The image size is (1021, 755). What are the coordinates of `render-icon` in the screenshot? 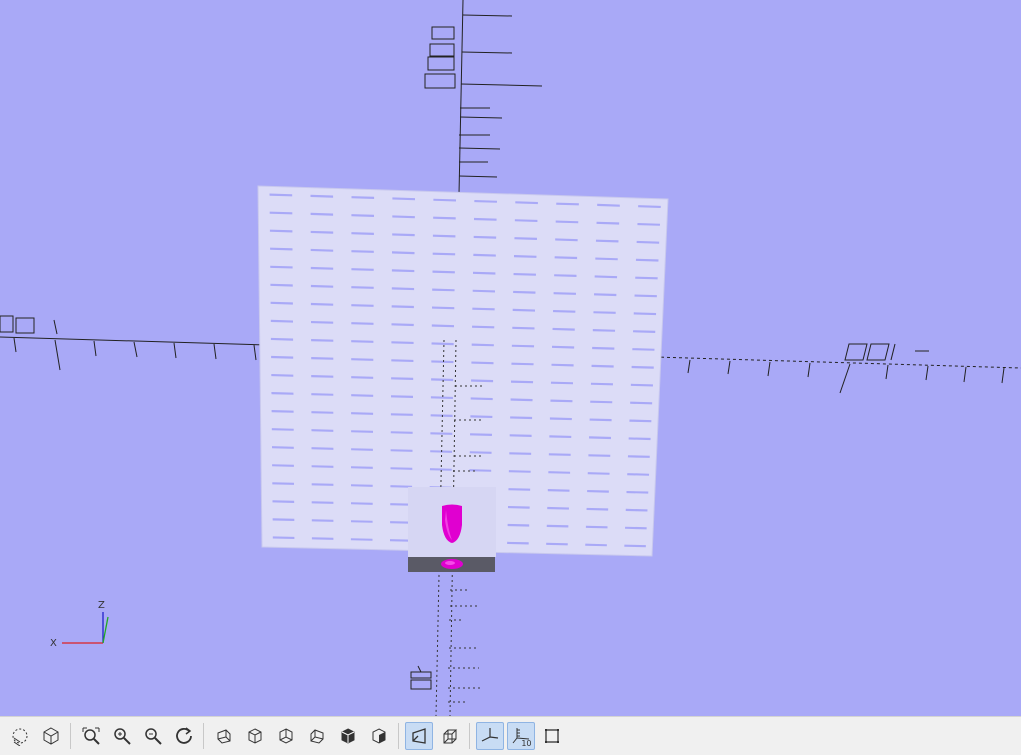 It's located at (50, 736).